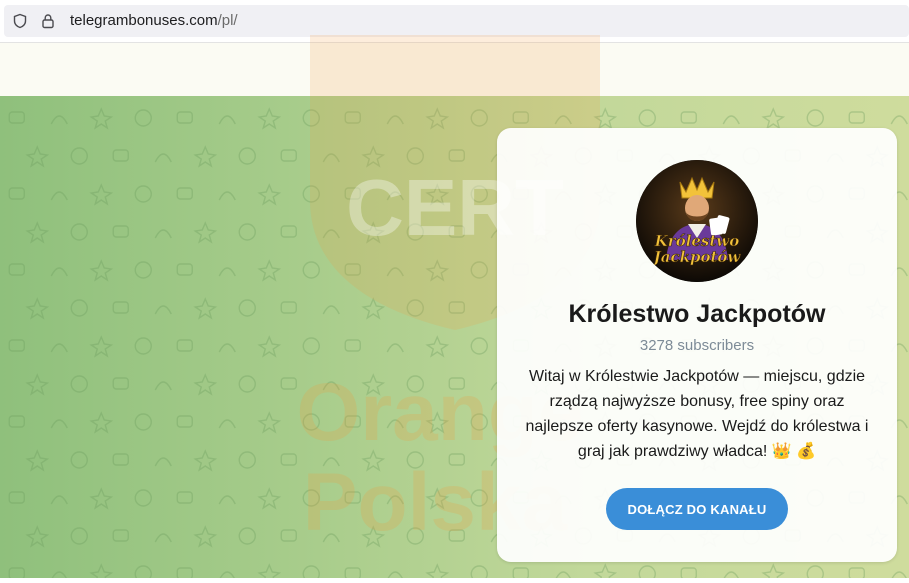 The width and height of the screenshot is (909, 583). Describe the element at coordinates (48, 21) in the screenshot. I see `lock-icon` at that location.